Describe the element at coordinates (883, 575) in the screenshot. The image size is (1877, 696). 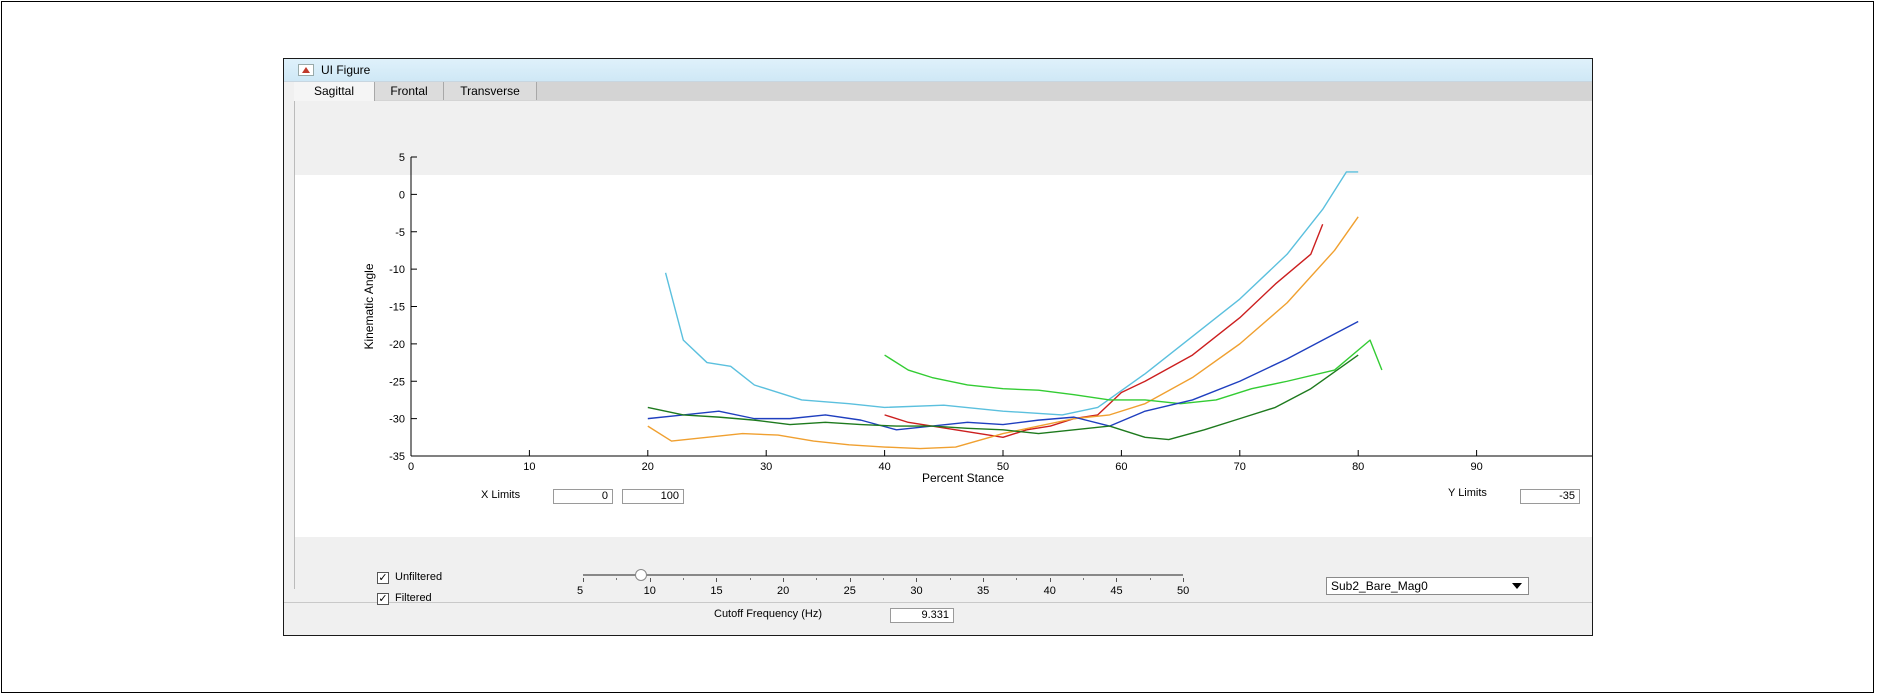
I see `cutoff-slider-track` at that location.